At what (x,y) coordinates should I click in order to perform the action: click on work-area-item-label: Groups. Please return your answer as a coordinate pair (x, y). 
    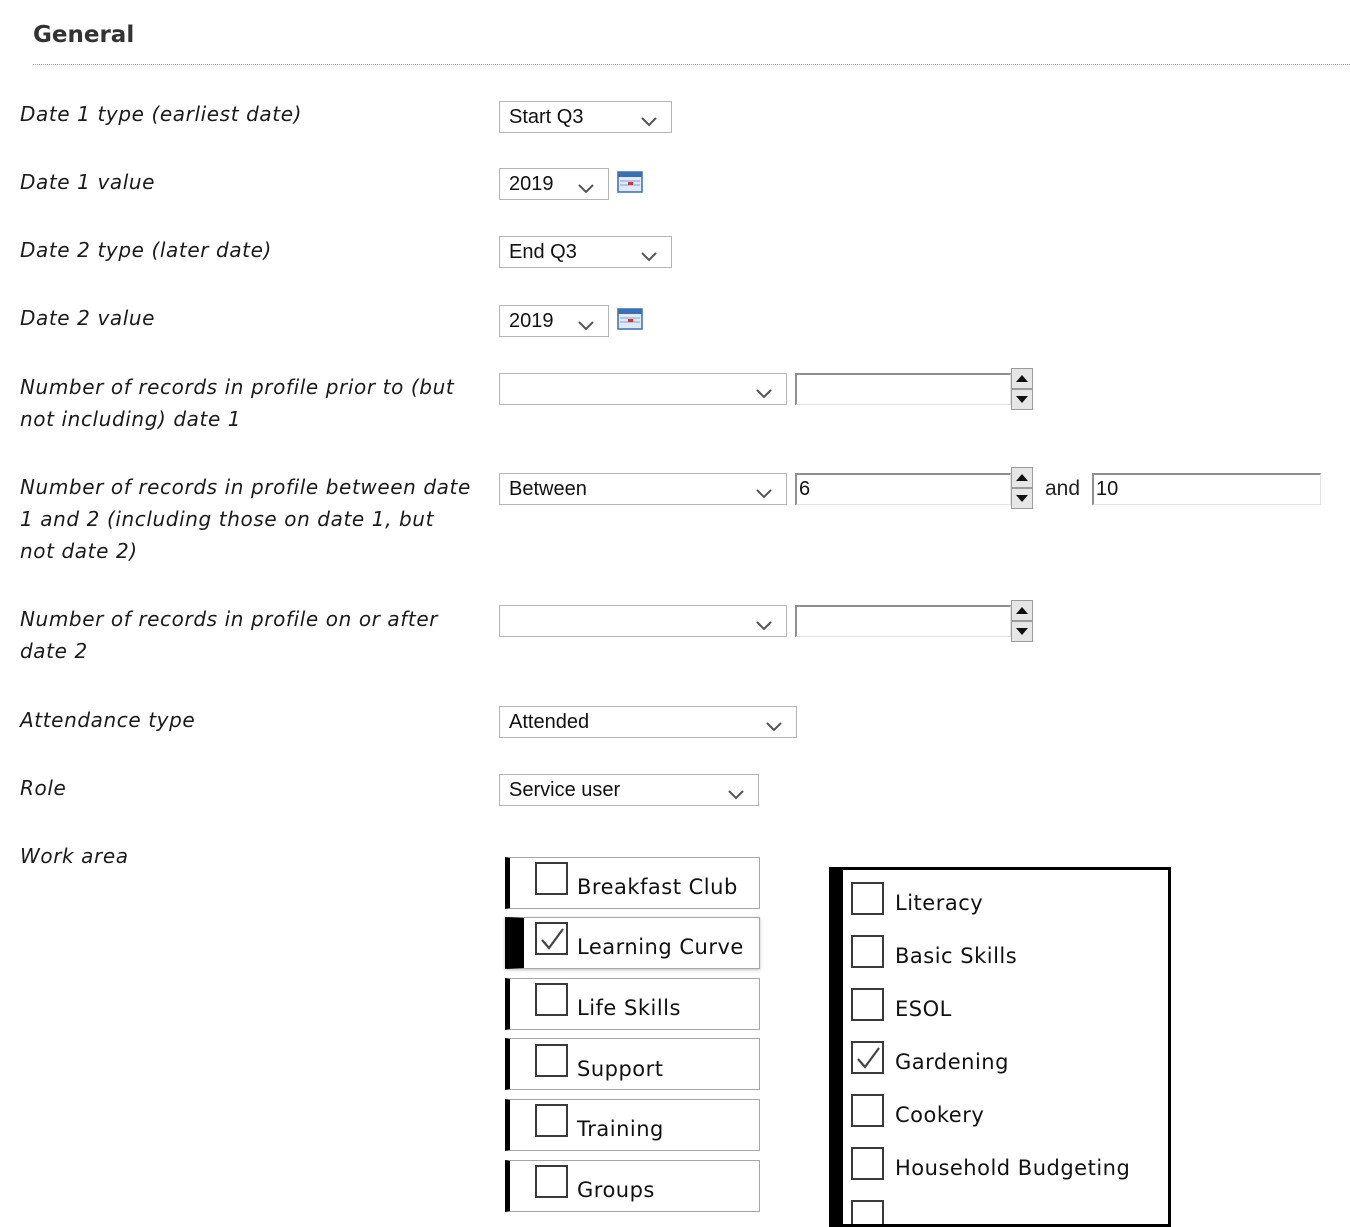
    Looking at the image, I should click on (616, 1190).